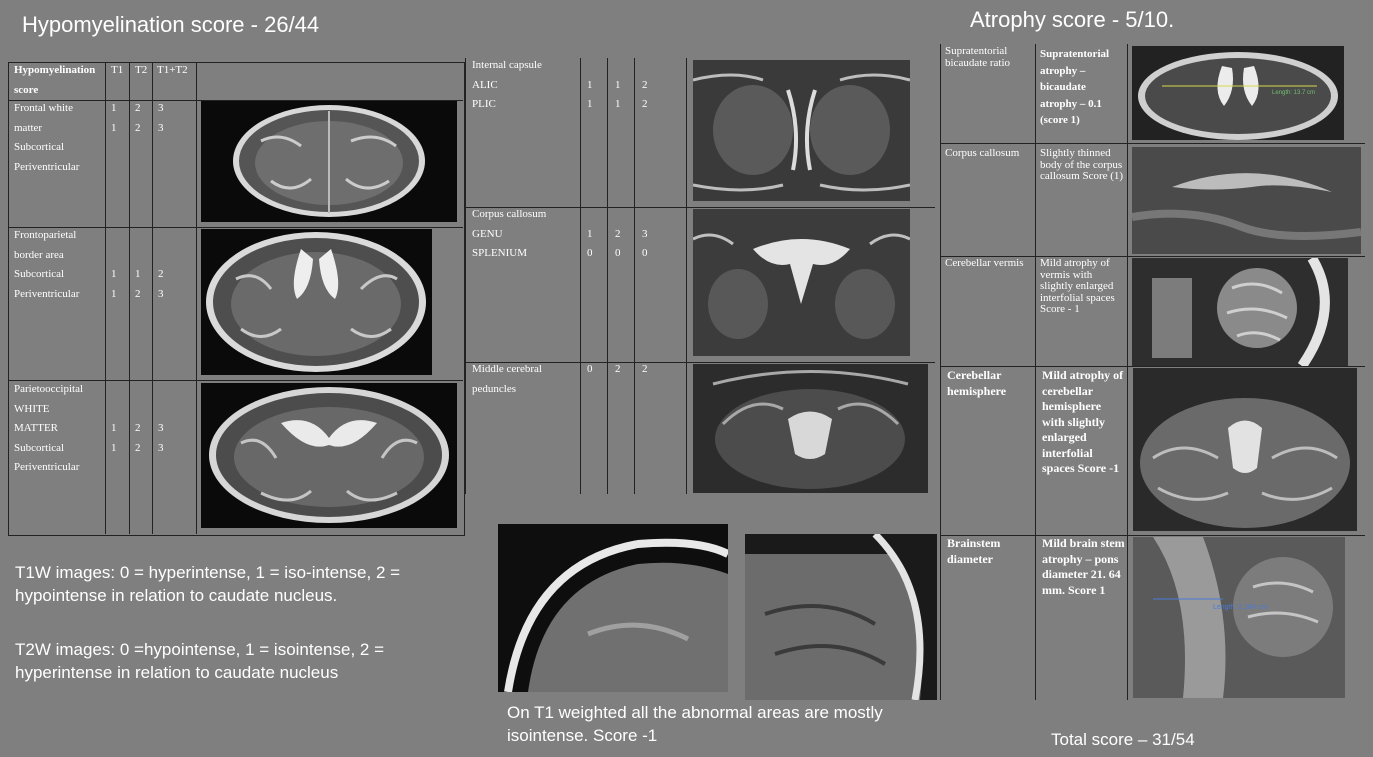 The height and width of the screenshot is (757, 1373). I want to click on axial-mri-bicaudate-image: Length: 13.7 cm, so click(1238, 93).